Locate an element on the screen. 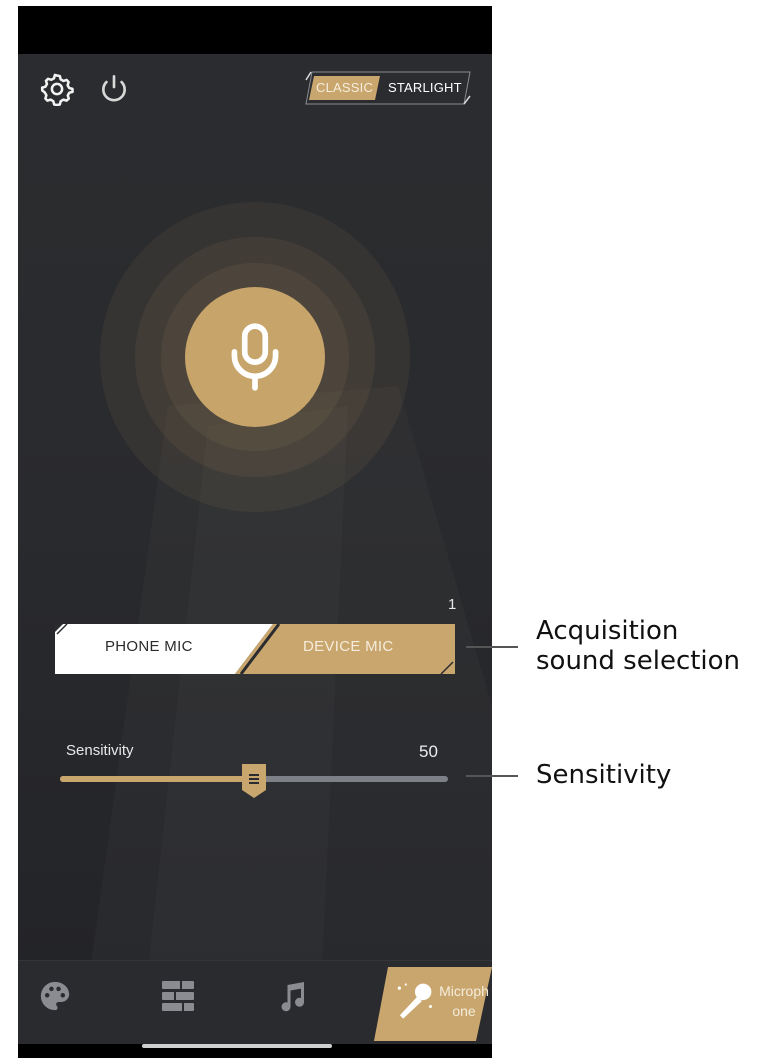 Image resolution: width=760 pixels, height=1058 pixels. karaoke-mic-icon is located at coordinates (414, 1001).